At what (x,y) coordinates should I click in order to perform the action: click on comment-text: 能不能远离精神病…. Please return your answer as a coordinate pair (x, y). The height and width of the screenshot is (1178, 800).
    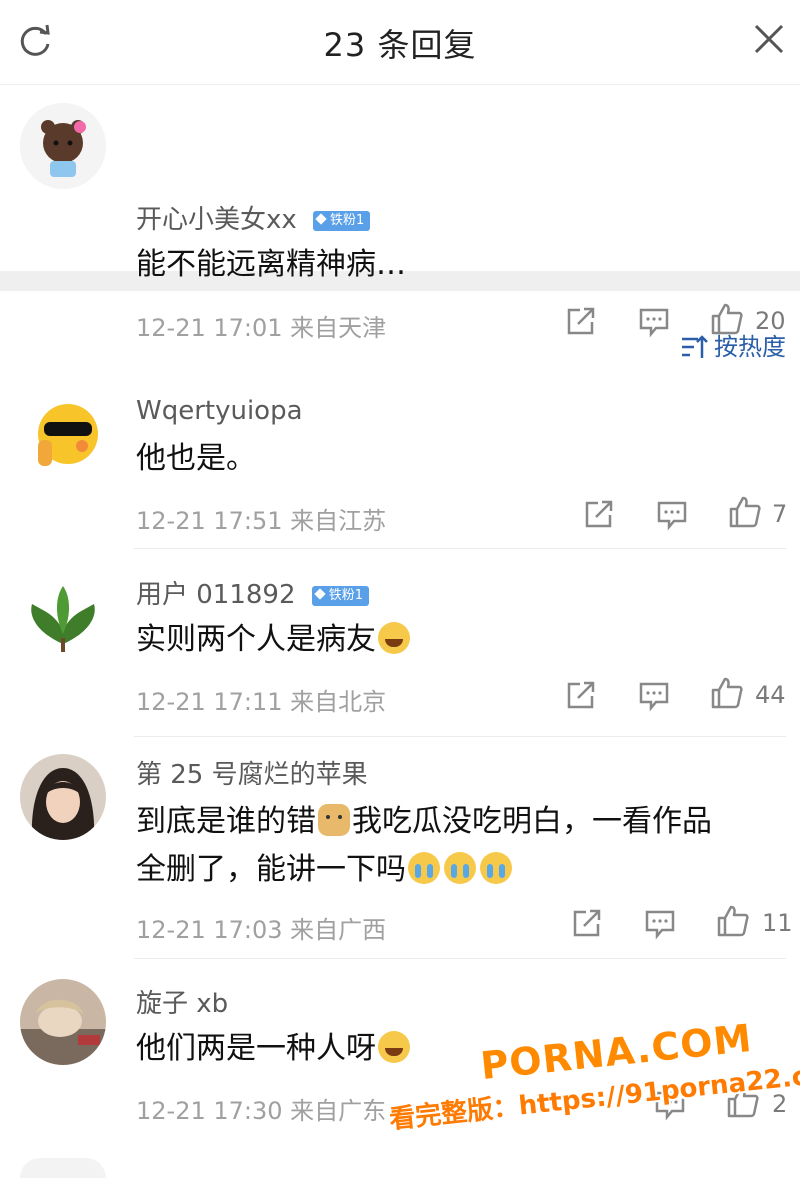
    Looking at the image, I should click on (271, 264).